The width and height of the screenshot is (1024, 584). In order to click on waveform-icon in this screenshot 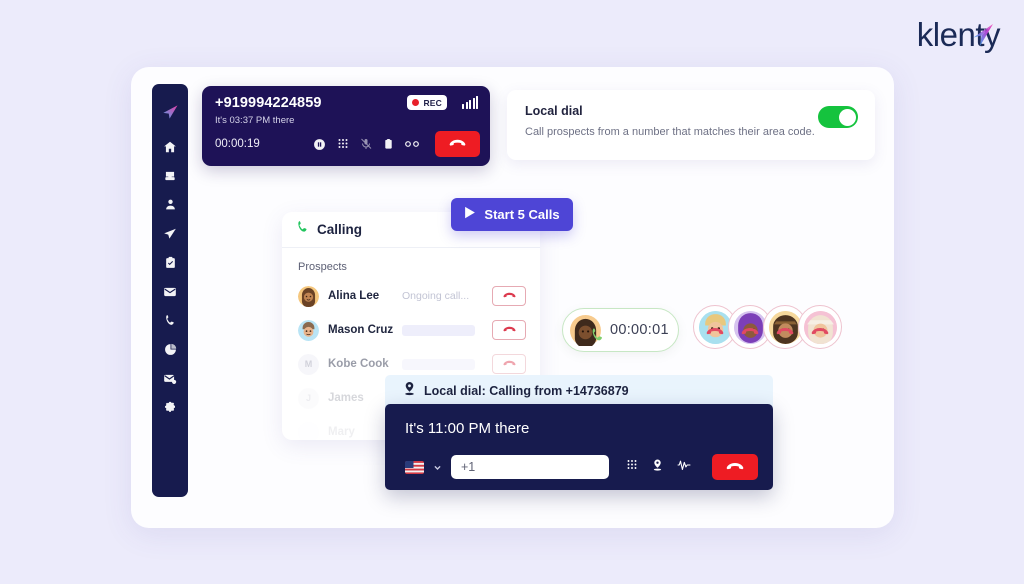, I will do `click(684, 467)`.